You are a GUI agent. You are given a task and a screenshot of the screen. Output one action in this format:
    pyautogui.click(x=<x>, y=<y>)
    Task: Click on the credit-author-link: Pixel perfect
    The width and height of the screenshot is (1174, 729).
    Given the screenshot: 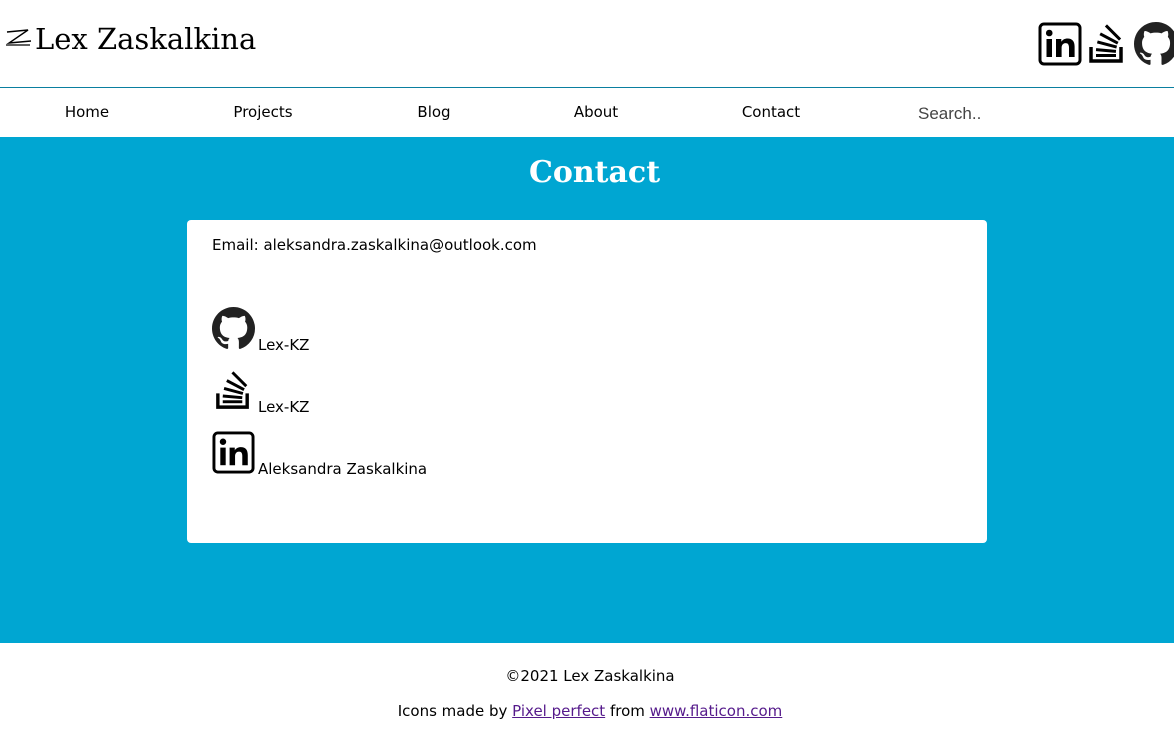 What is the action you would take?
    pyautogui.click(x=558, y=711)
    